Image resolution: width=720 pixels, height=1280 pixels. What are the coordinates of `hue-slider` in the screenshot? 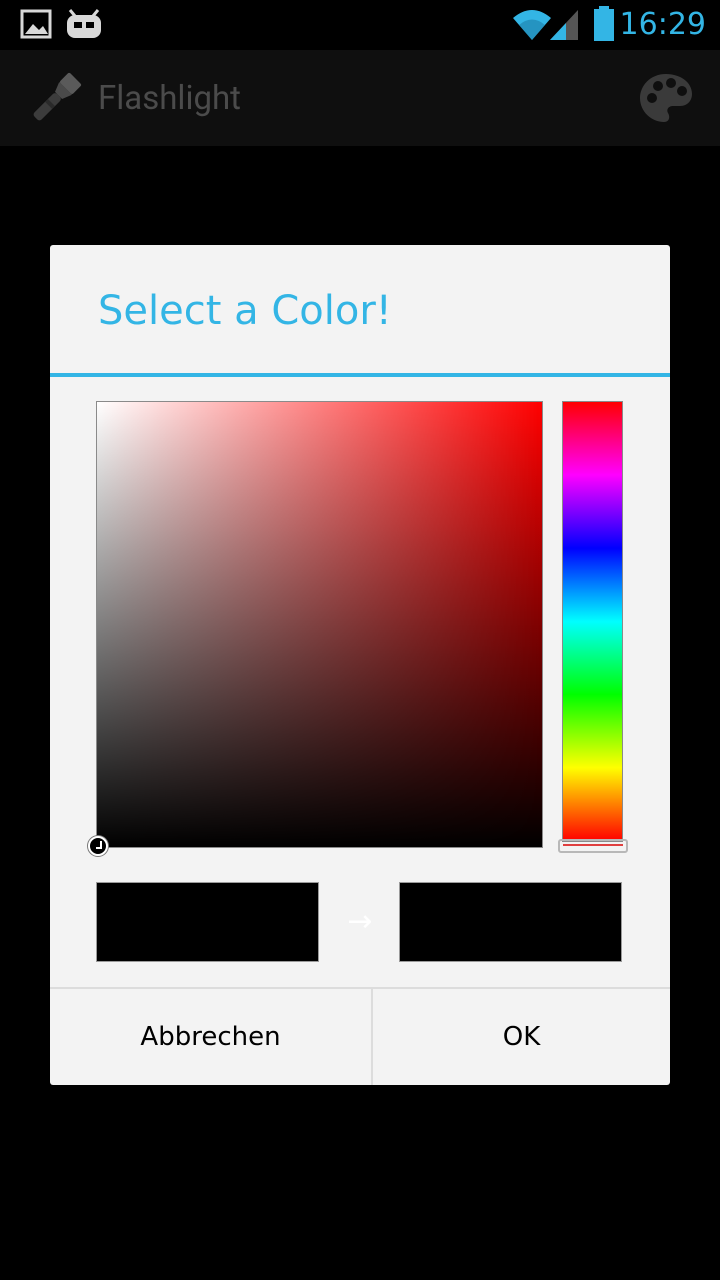 It's located at (592, 621).